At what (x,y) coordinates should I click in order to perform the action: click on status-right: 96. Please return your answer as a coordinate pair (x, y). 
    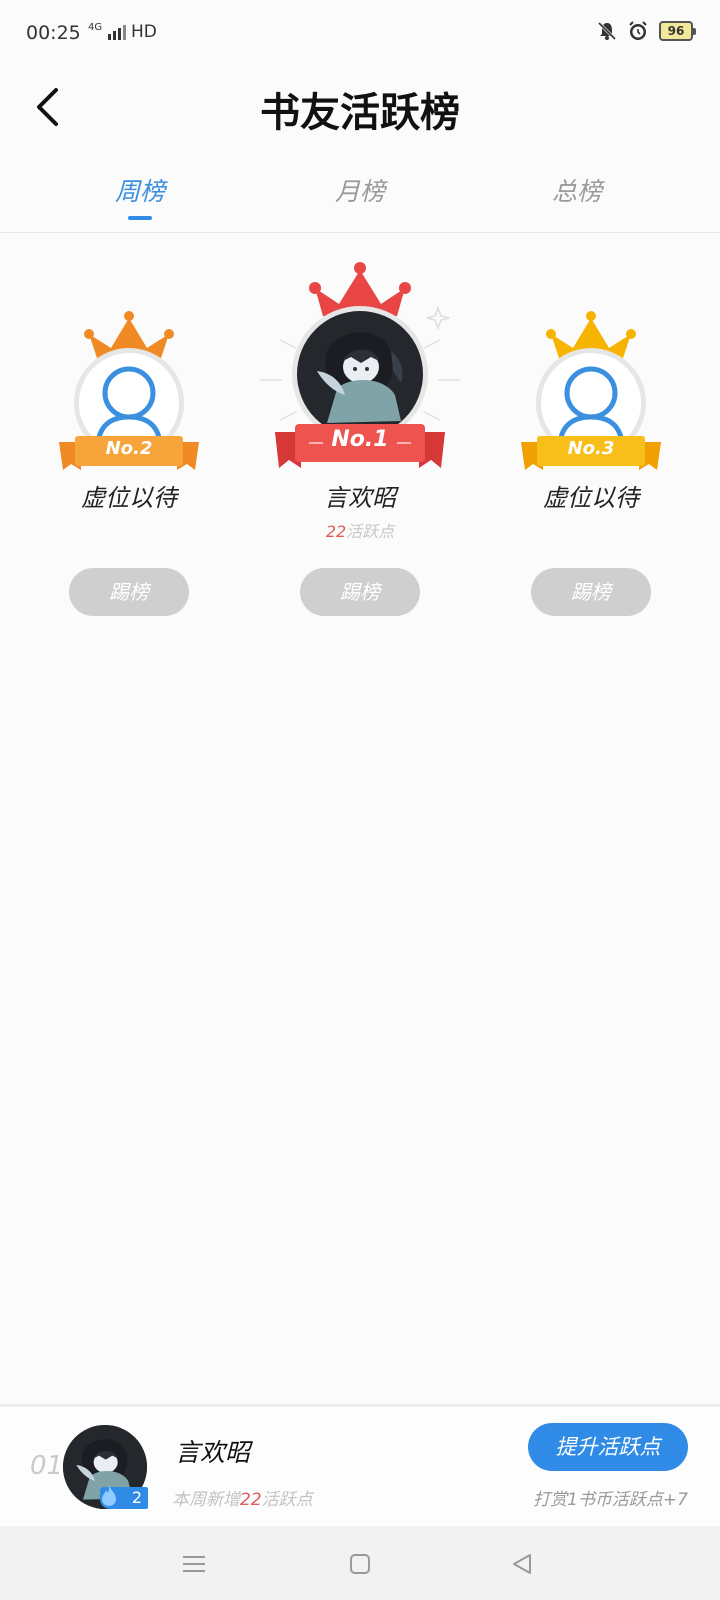
    Looking at the image, I should click on (646, 31).